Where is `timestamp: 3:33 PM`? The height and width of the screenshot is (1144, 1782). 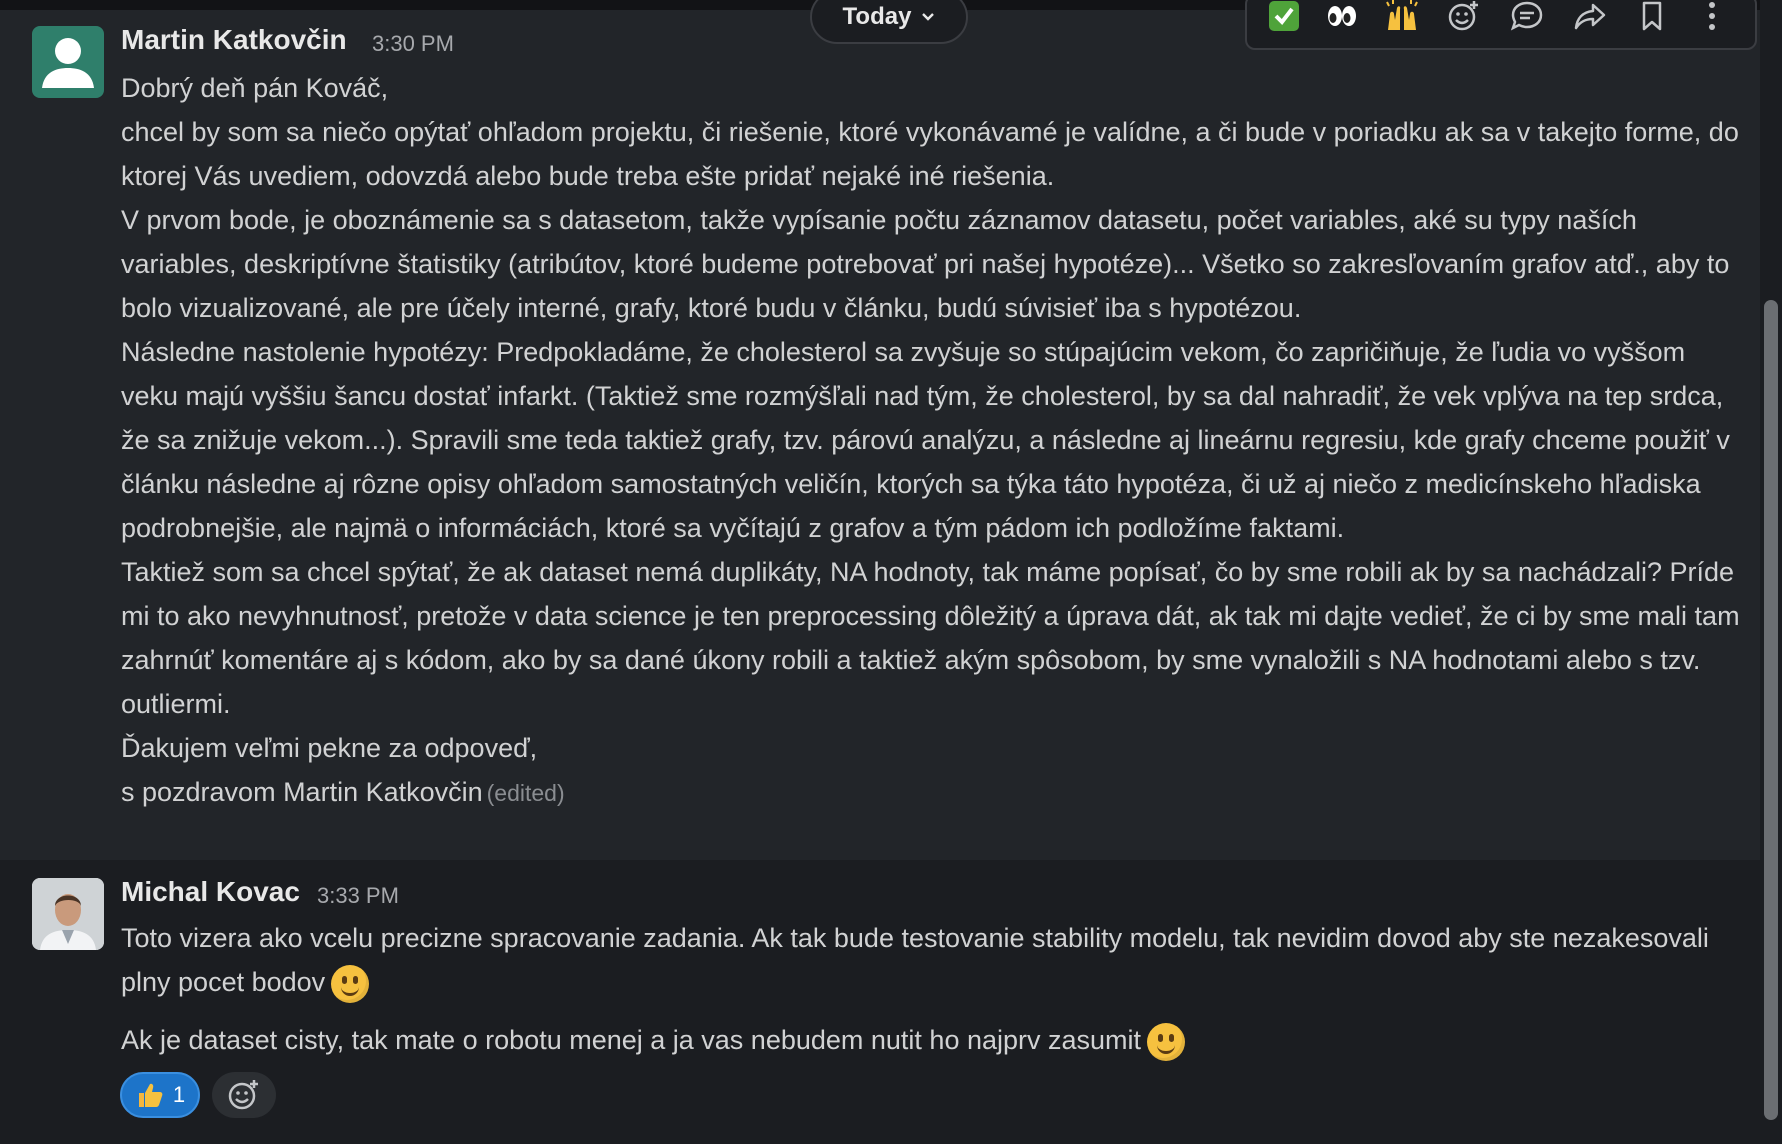 timestamp: 3:33 PM is located at coordinates (358, 896).